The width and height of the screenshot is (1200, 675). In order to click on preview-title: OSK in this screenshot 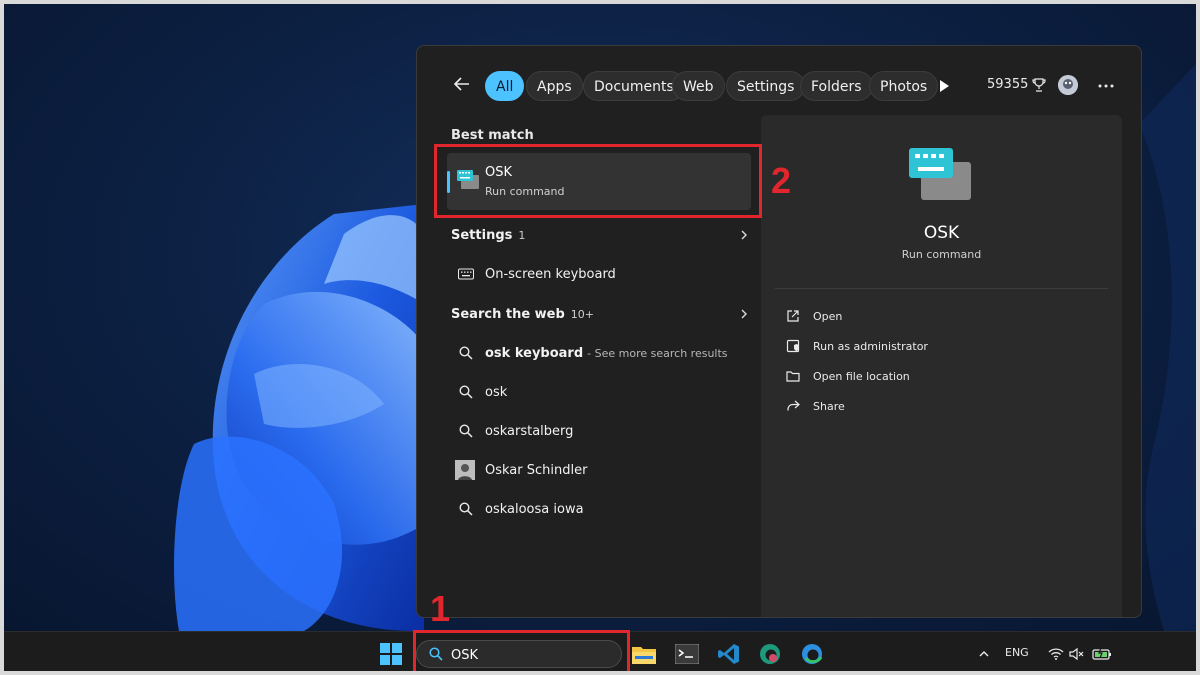, I will do `click(941, 233)`.